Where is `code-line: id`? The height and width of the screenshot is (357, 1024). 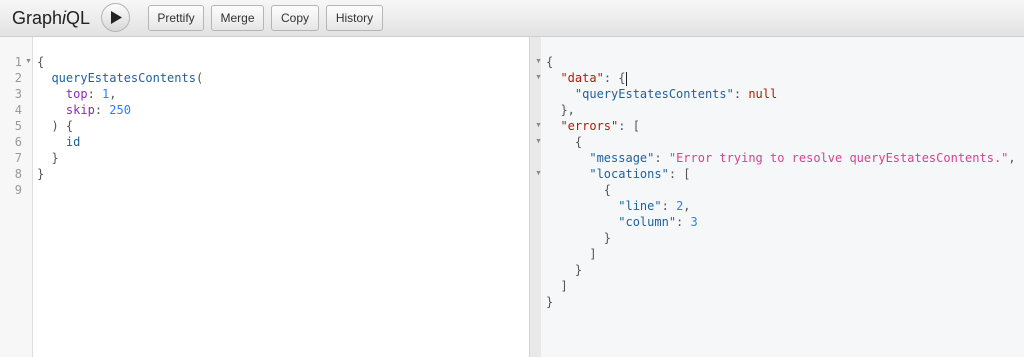 code-line: id is located at coordinates (73, 142).